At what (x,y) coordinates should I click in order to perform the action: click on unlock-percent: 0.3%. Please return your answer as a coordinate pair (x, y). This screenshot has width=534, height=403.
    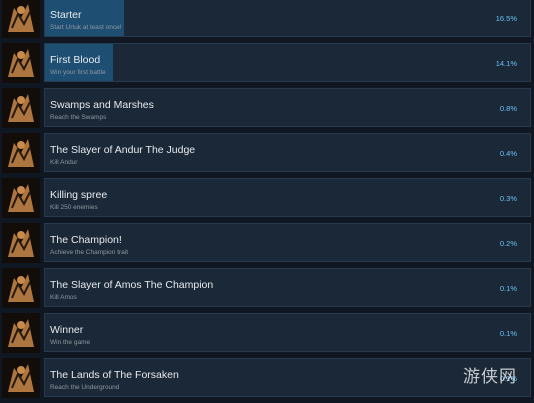
    Looking at the image, I should click on (508, 198).